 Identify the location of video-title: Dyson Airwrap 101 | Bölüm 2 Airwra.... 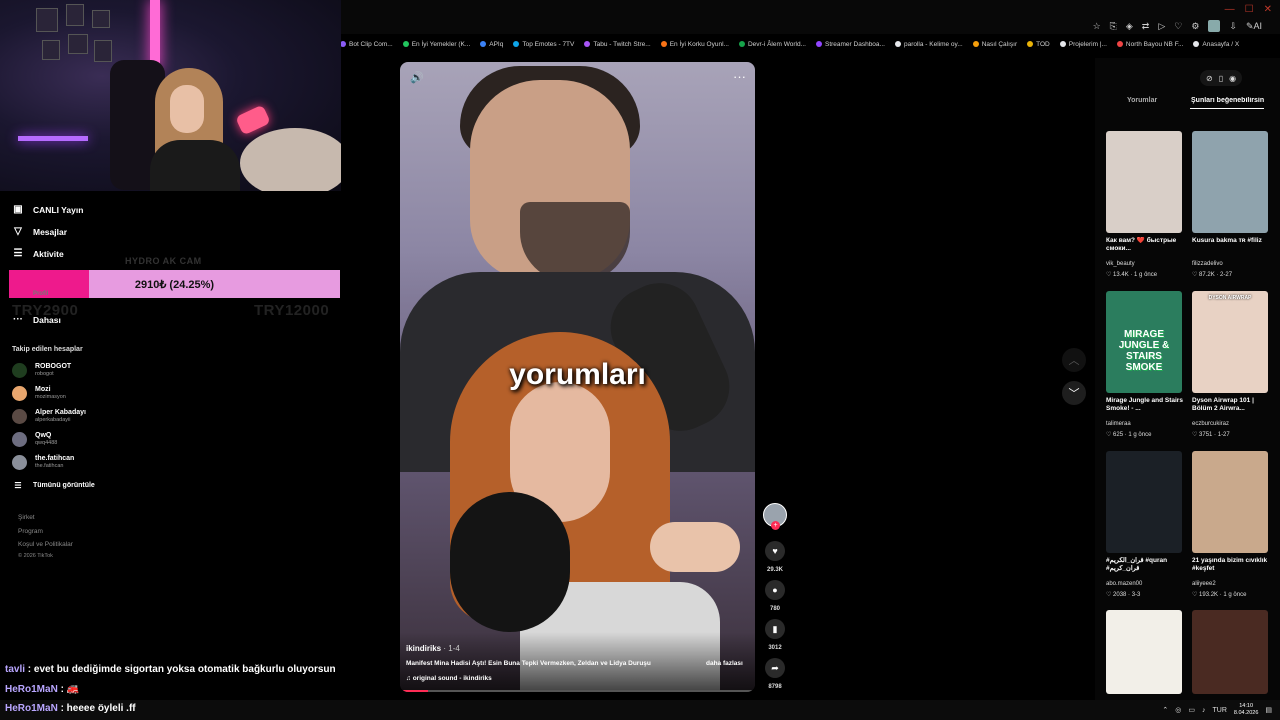
(1232, 405).